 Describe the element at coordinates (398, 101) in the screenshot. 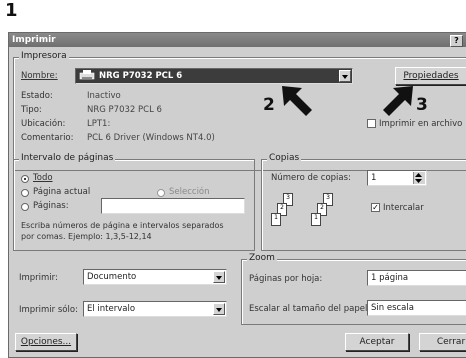

I see `annotation-arrow-3-icon` at that location.